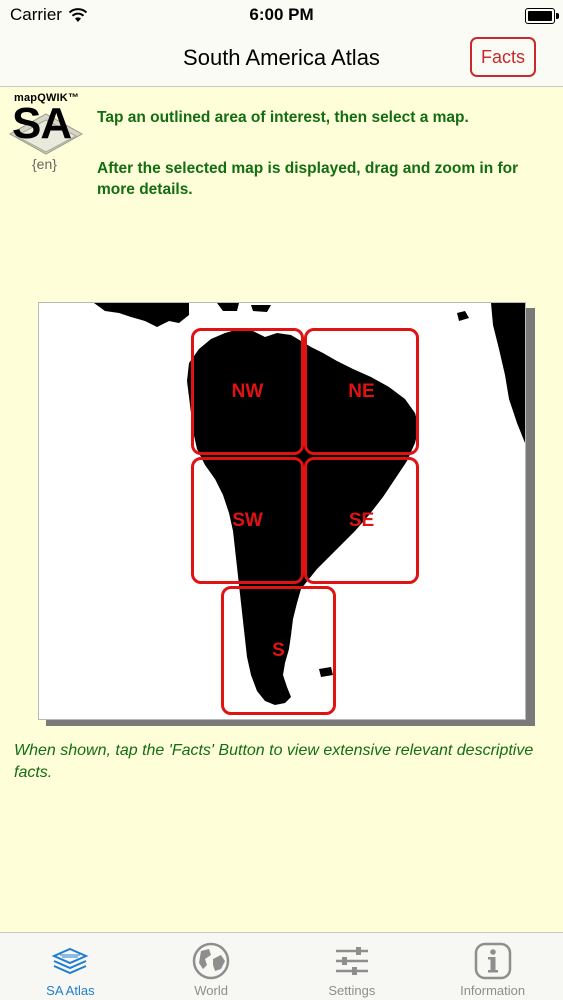 The image size is (563, 1000). I want to click on region-se-outline: SE, so click(361, 520).